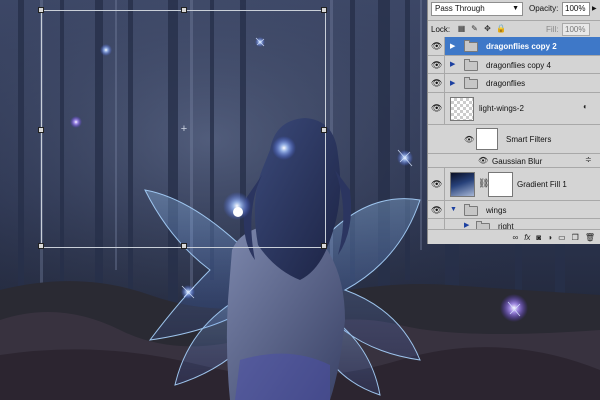 The image size is (600, 400). Describe the element at coordinates (487, 28) in the screenshot. I see `lock-position-icon: ✥` at that location.